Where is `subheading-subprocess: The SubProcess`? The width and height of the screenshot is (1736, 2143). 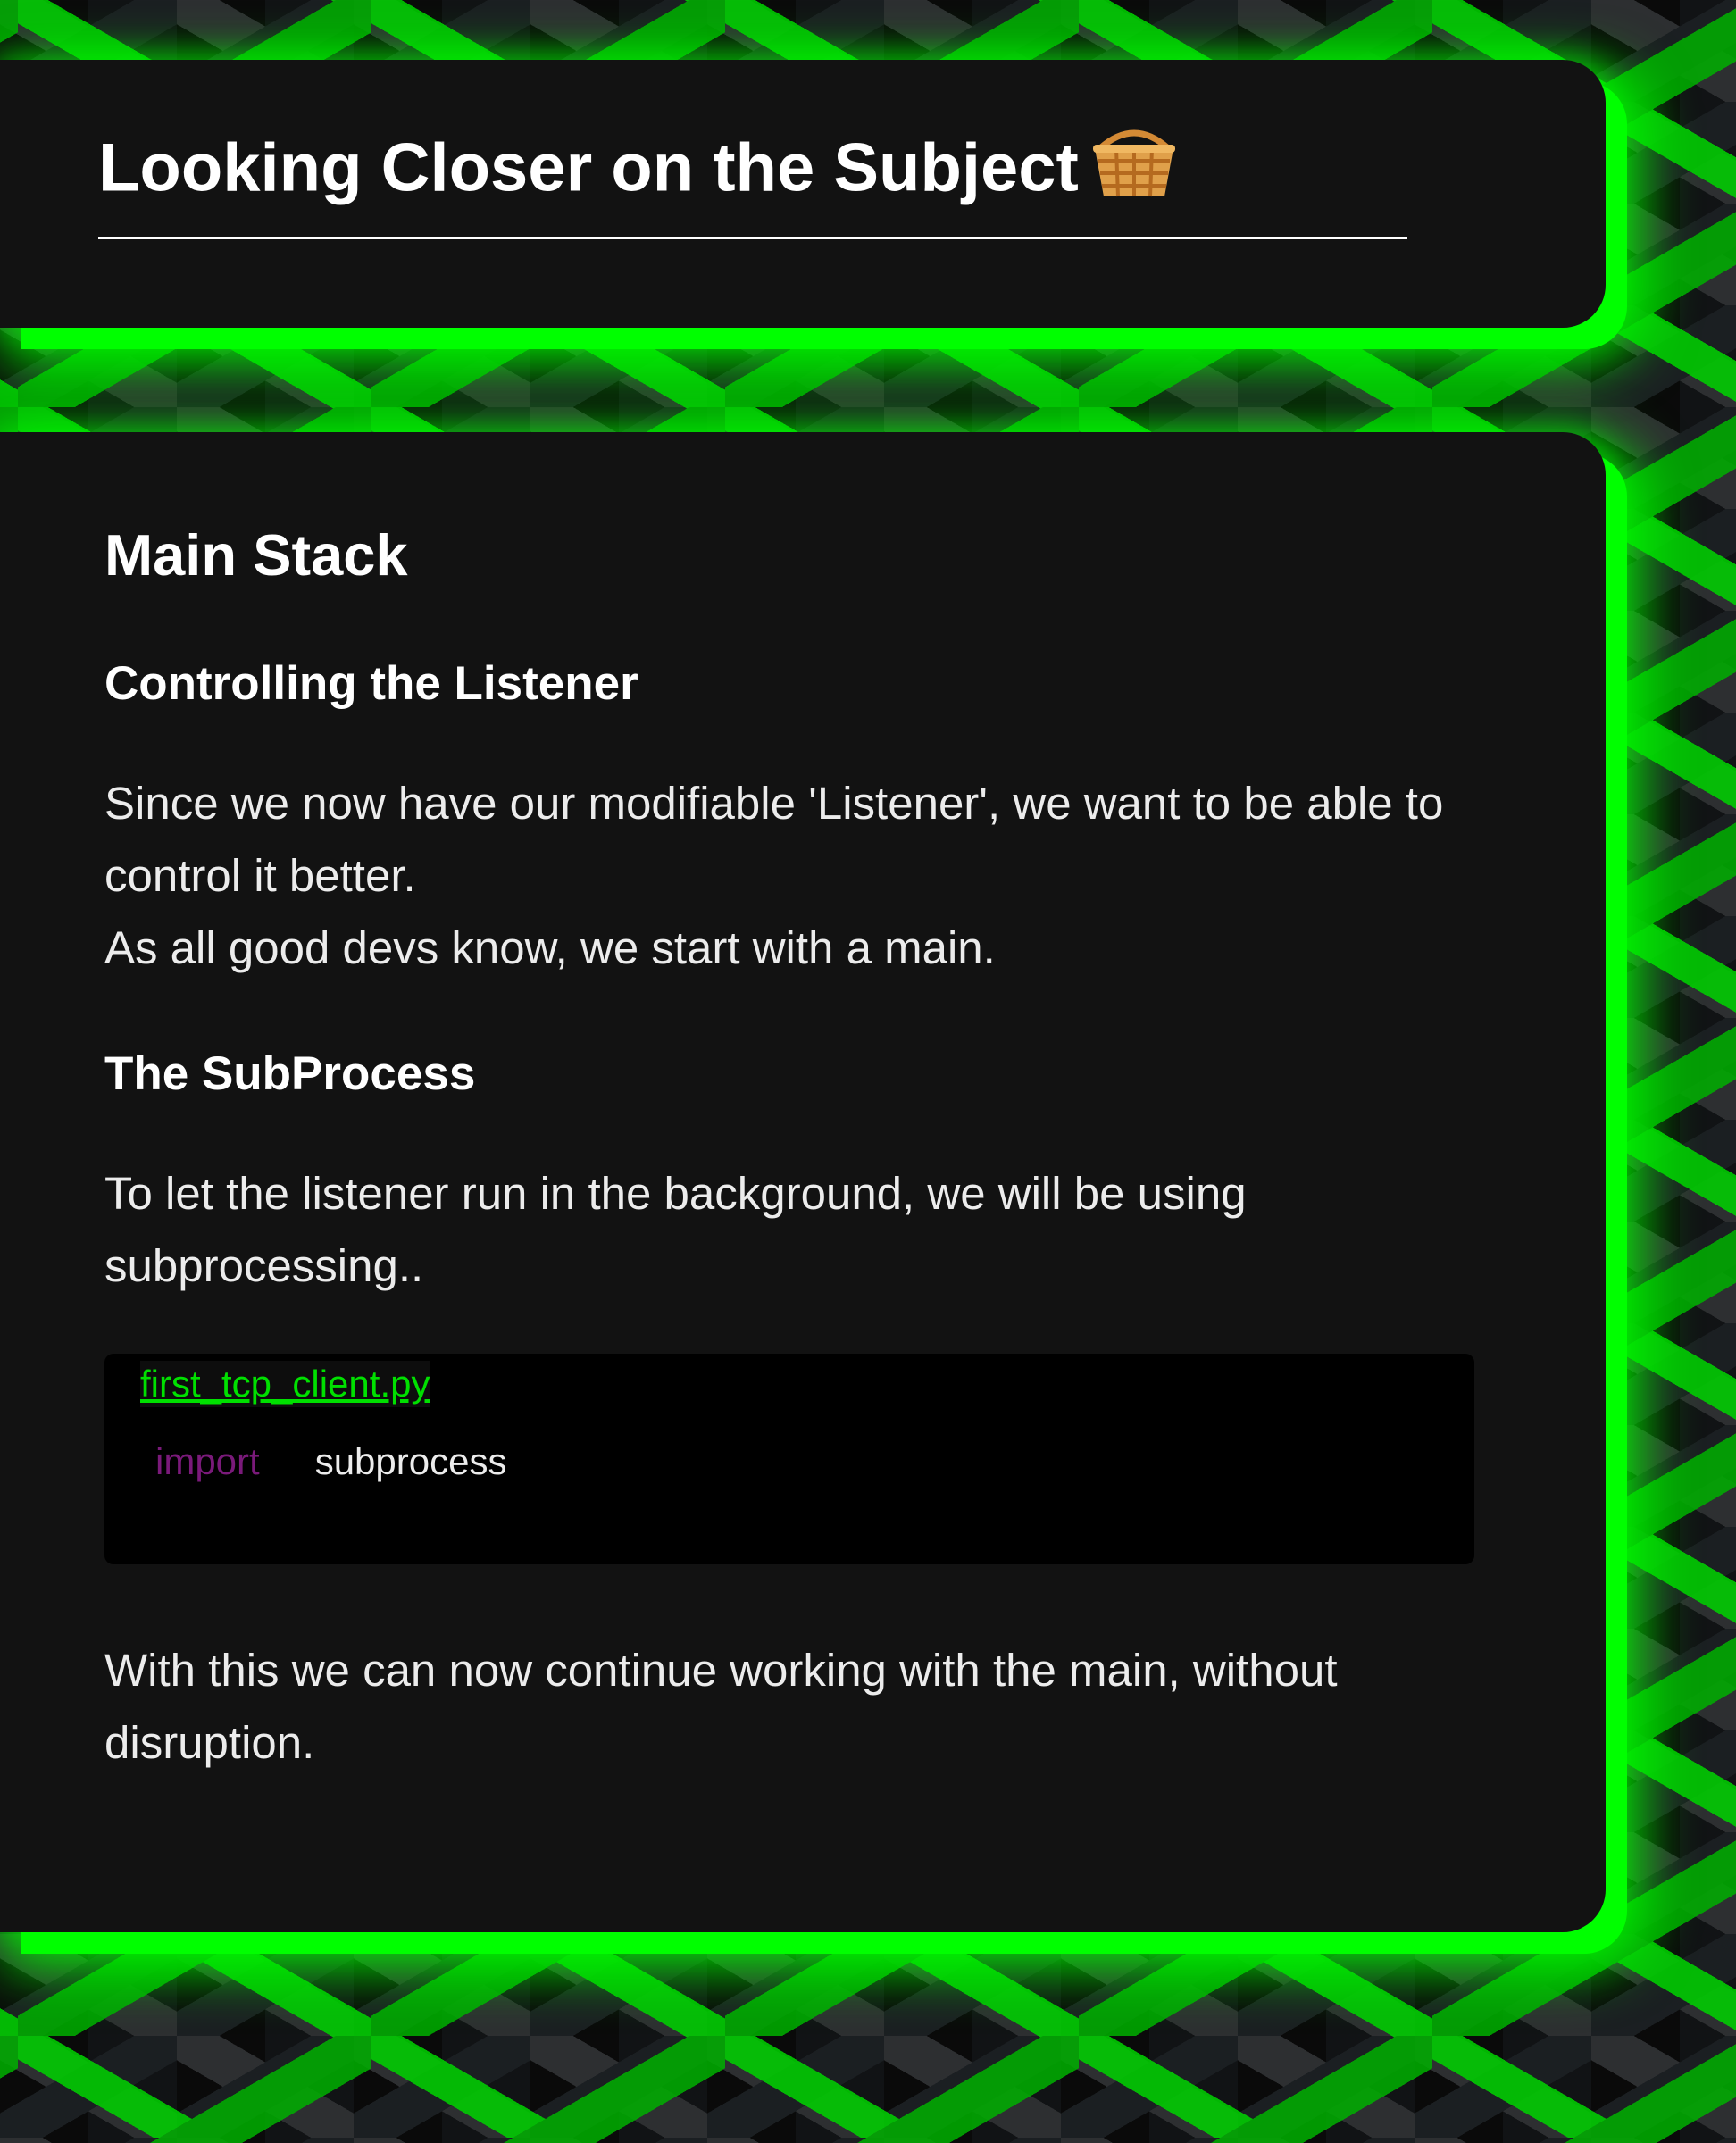
subheading-subprocess: The SubProcess is located at coordinates (290, 1073).